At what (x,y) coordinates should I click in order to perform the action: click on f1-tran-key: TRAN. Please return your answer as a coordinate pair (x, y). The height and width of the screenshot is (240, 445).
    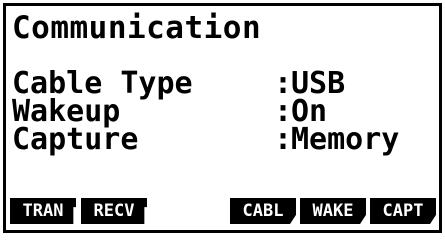
    Looking at the image, I should click on (43, 211).